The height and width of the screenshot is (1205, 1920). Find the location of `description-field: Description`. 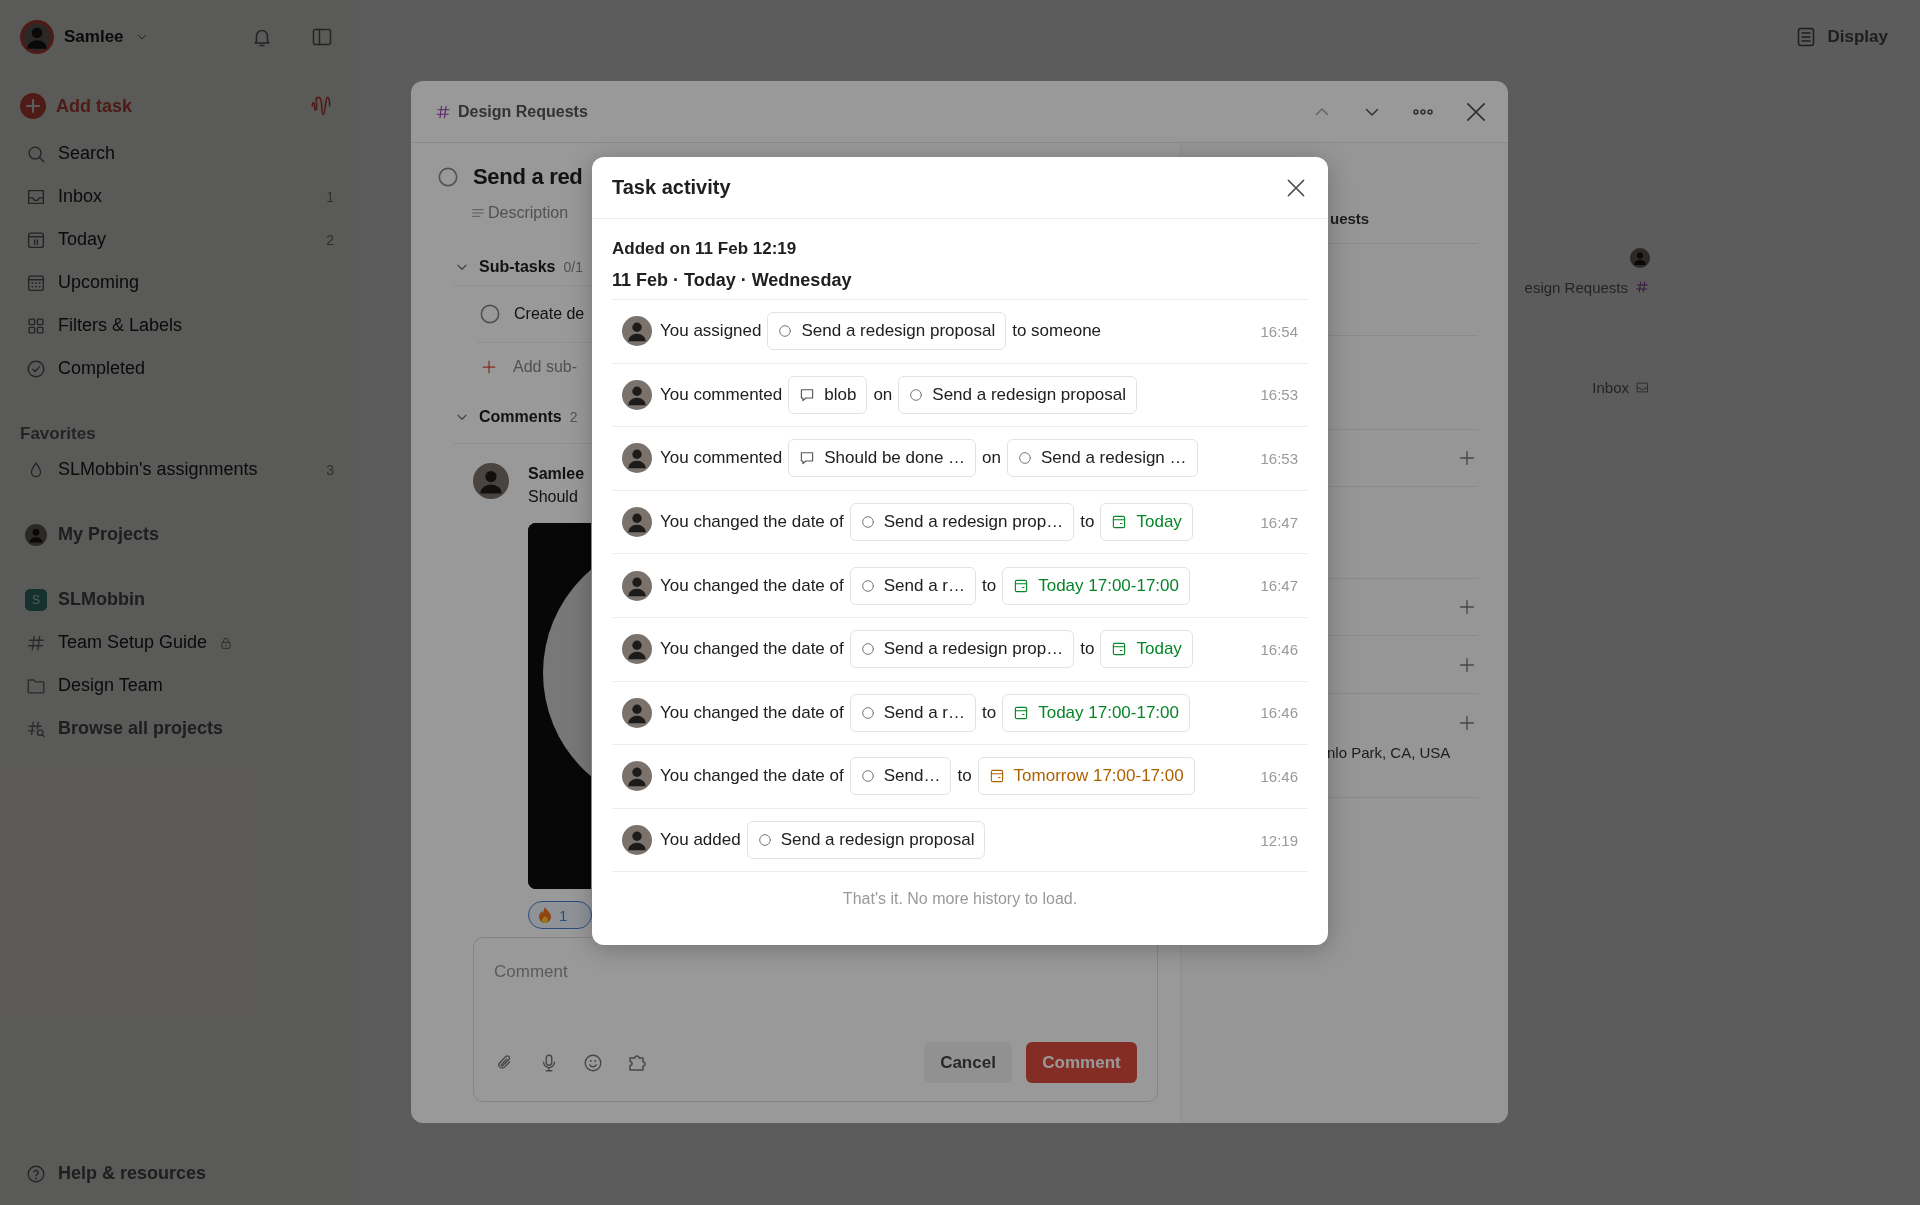

description-field: Description is located at coordinates (528, 213).